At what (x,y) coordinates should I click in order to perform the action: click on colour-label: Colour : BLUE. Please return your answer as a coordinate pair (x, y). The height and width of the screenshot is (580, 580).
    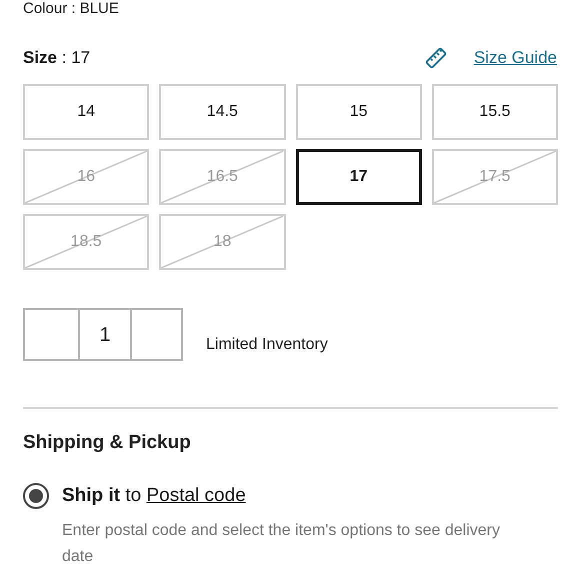
    Looking at the image, I should click on (71, 9).